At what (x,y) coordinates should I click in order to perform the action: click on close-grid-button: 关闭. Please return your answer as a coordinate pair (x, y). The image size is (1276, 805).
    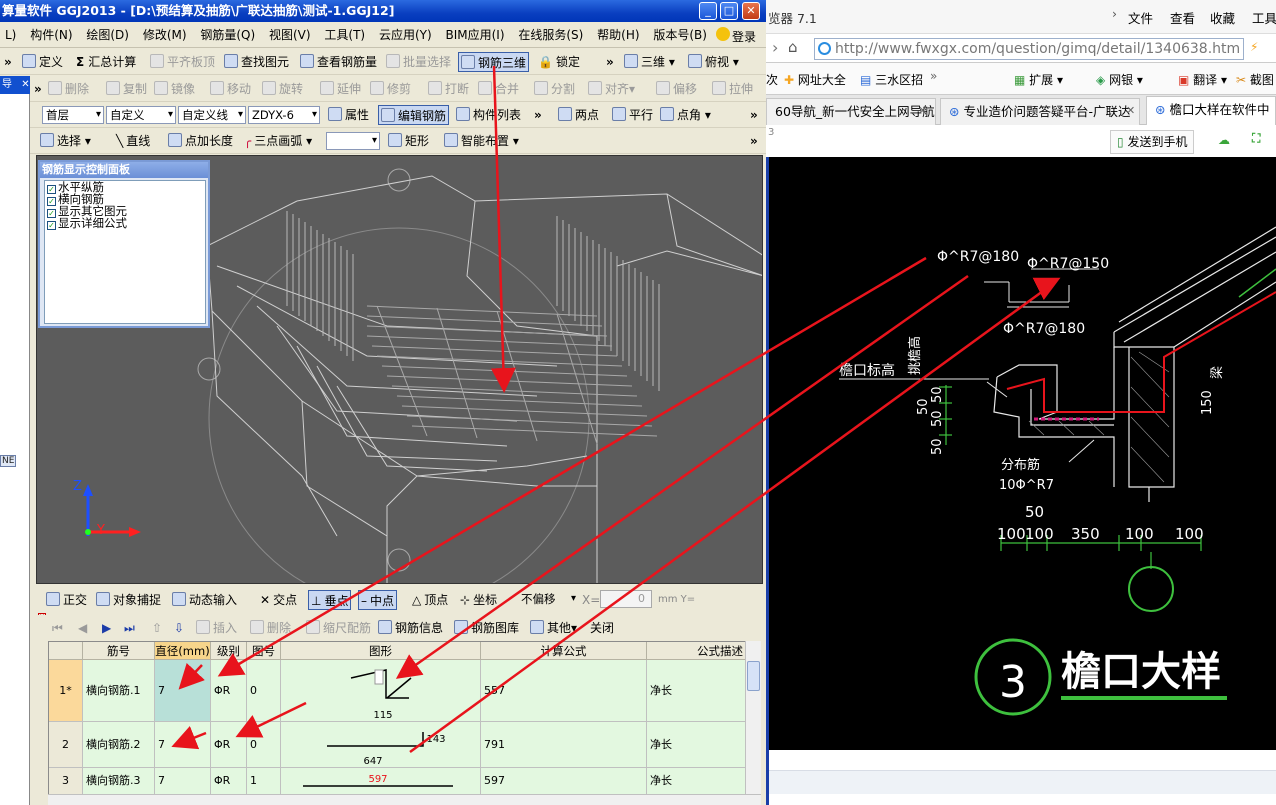
    Looking at the image, I should click on (602, 628).